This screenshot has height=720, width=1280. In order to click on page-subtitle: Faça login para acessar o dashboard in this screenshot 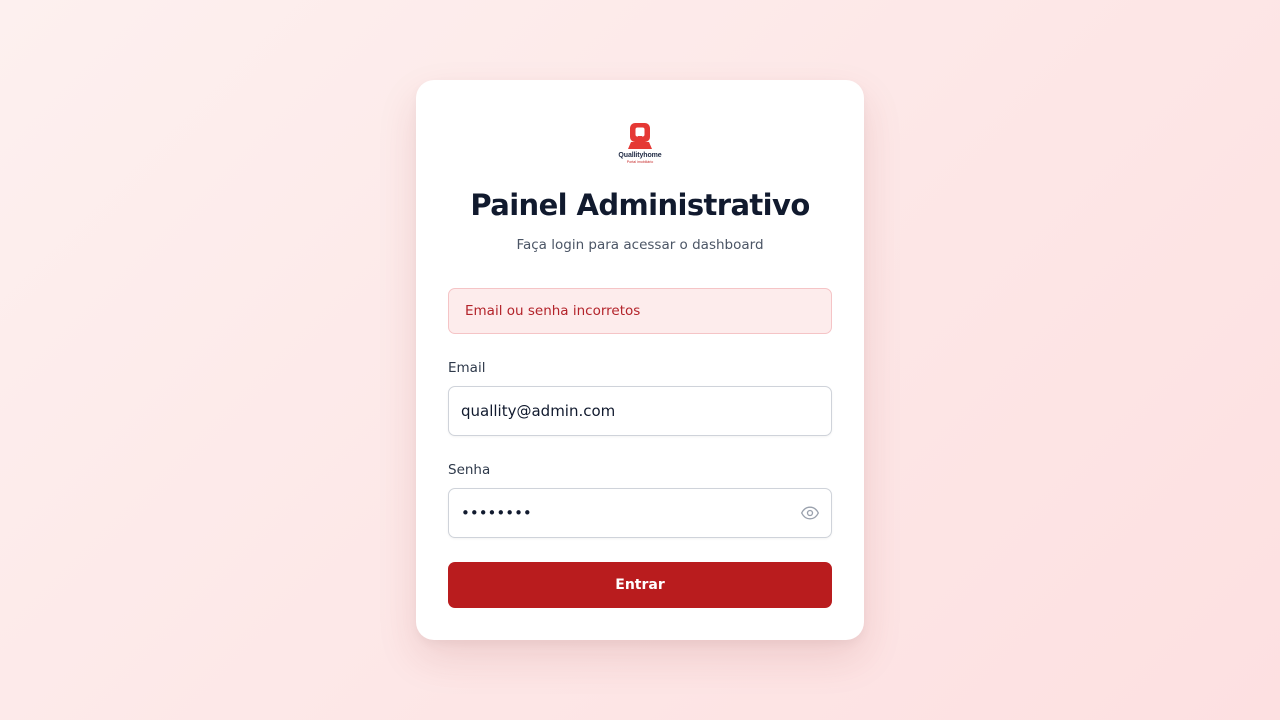, I will do `click(640, 245)`.